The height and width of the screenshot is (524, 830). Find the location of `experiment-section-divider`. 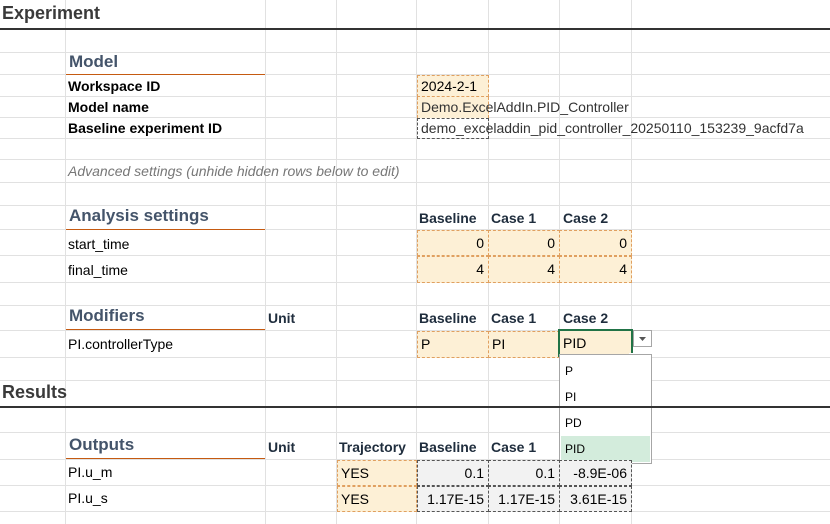

experiment-section-divider is located at coordinates (415, 29).